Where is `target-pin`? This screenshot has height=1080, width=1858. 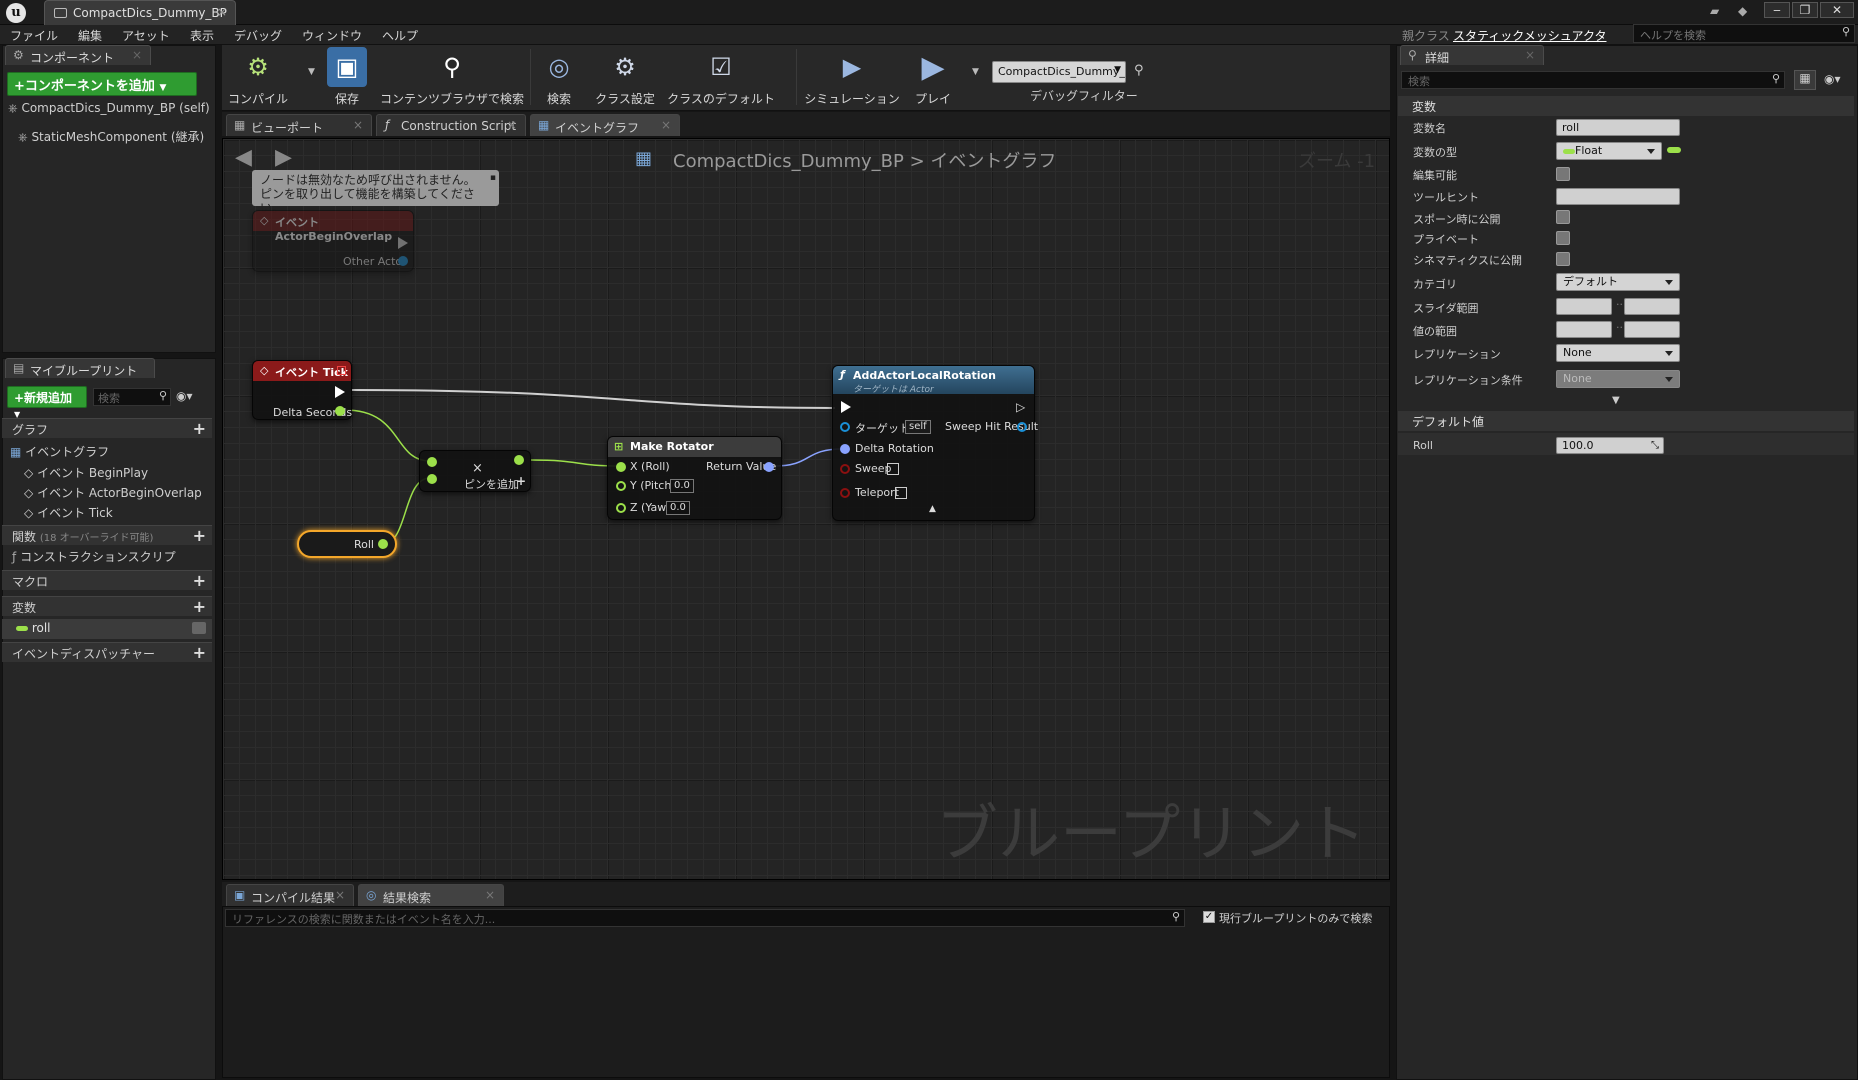
target-pin is located at coordinates (845, 427).